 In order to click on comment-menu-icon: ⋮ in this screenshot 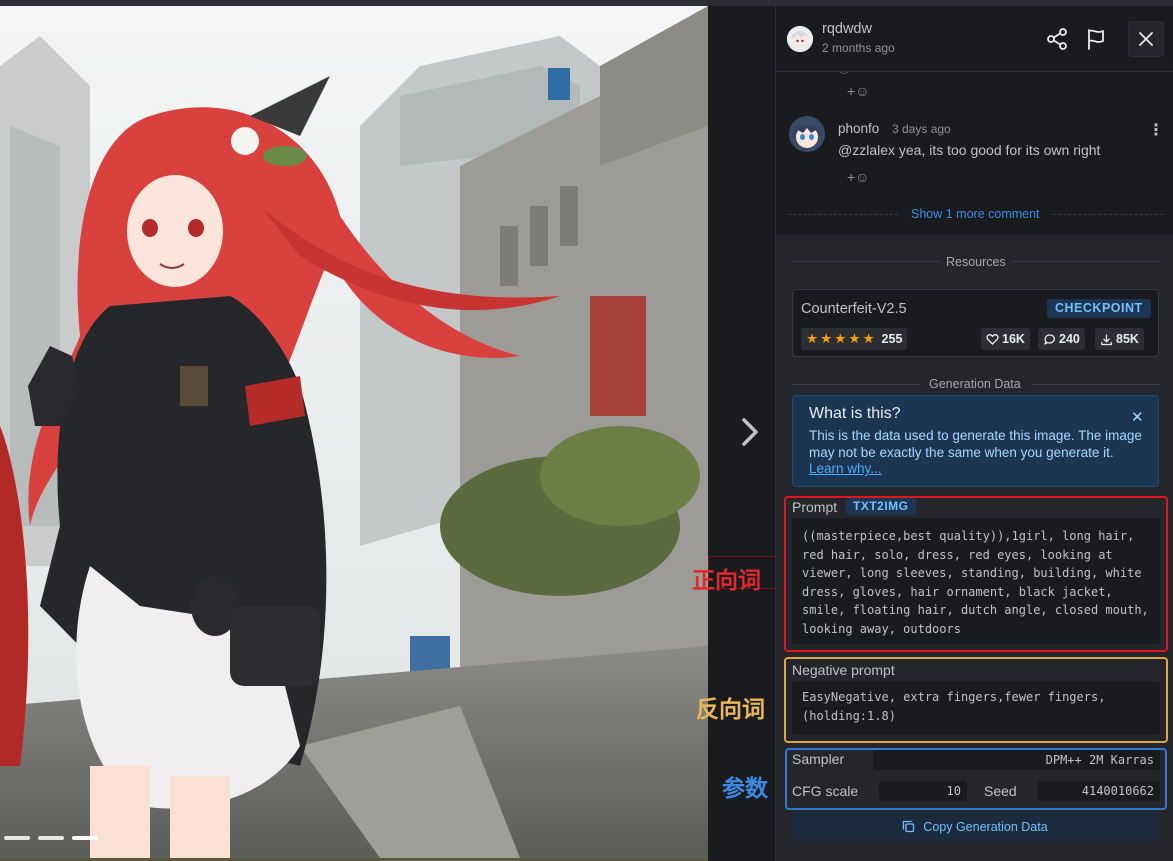, I will do `click(1156, 130)`.